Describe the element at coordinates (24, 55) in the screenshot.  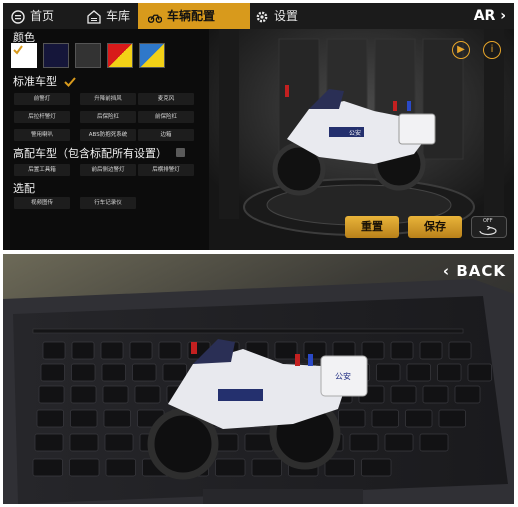
I see `color-swatch-white` at that location.